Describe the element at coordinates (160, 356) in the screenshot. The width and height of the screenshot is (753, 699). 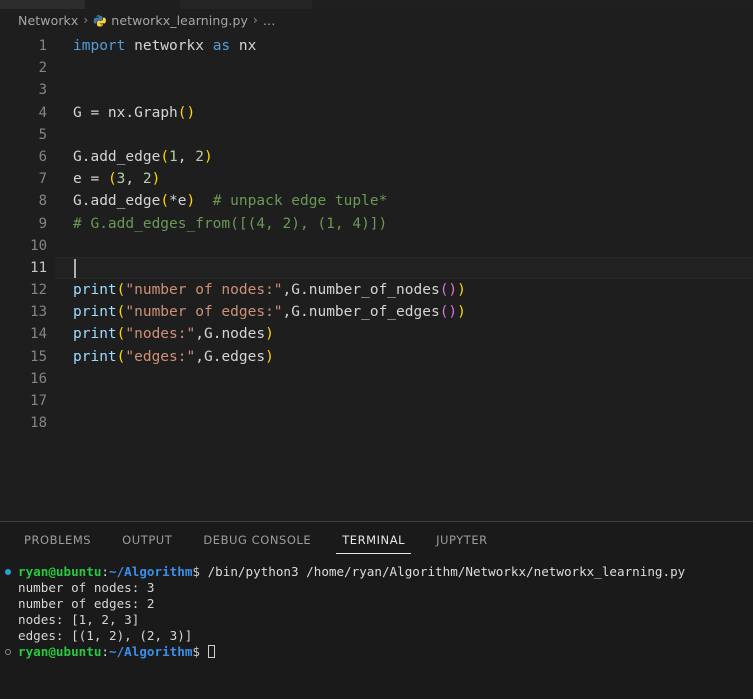
I see `code-token: "edges:"` at that location.